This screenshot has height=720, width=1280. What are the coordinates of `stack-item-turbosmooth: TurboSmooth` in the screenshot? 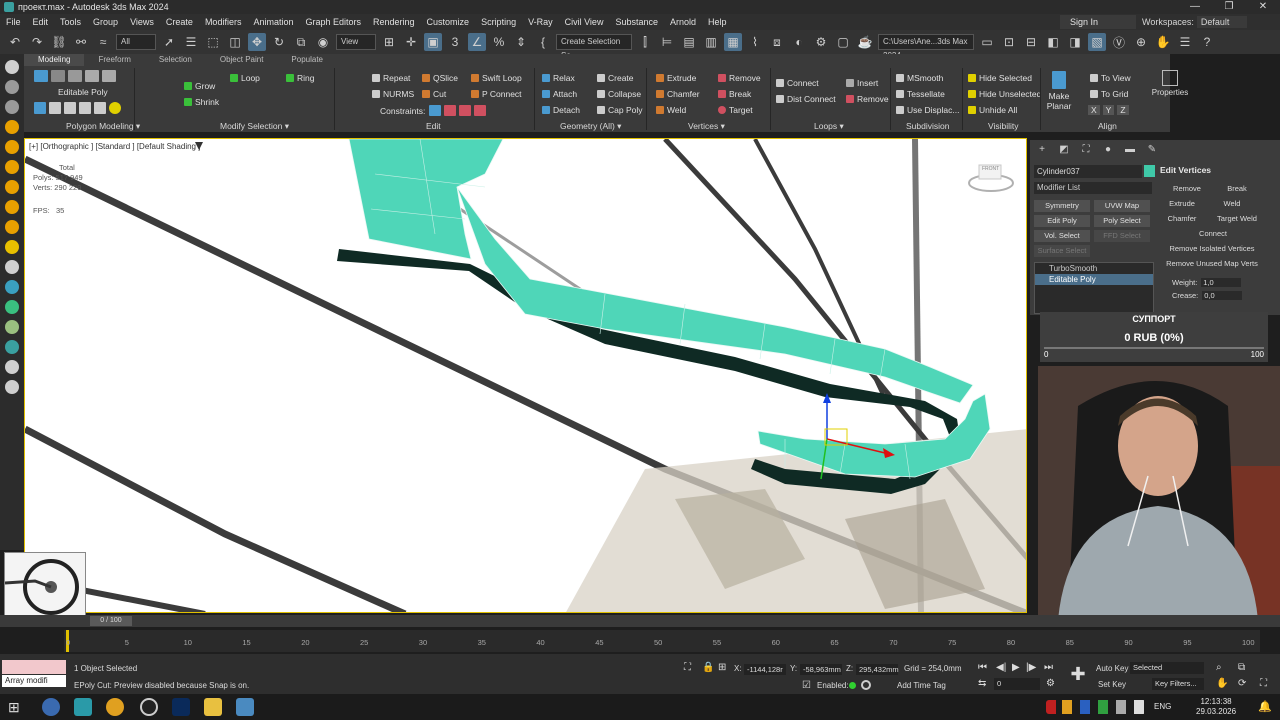 It's located at (1094, 268).